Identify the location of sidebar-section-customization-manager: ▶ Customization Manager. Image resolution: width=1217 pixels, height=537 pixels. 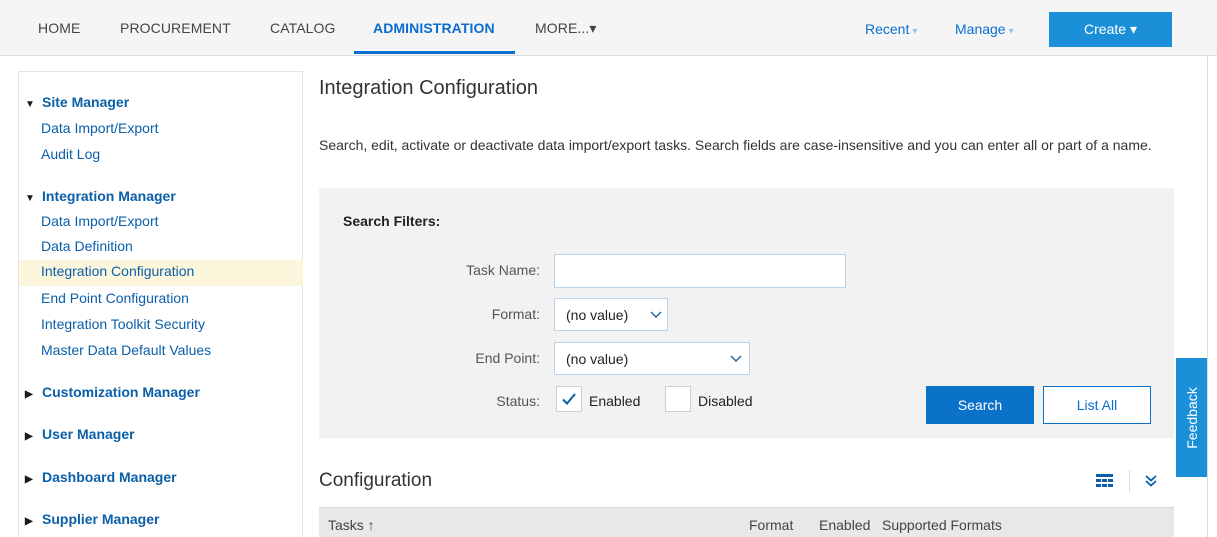
(112, 392).